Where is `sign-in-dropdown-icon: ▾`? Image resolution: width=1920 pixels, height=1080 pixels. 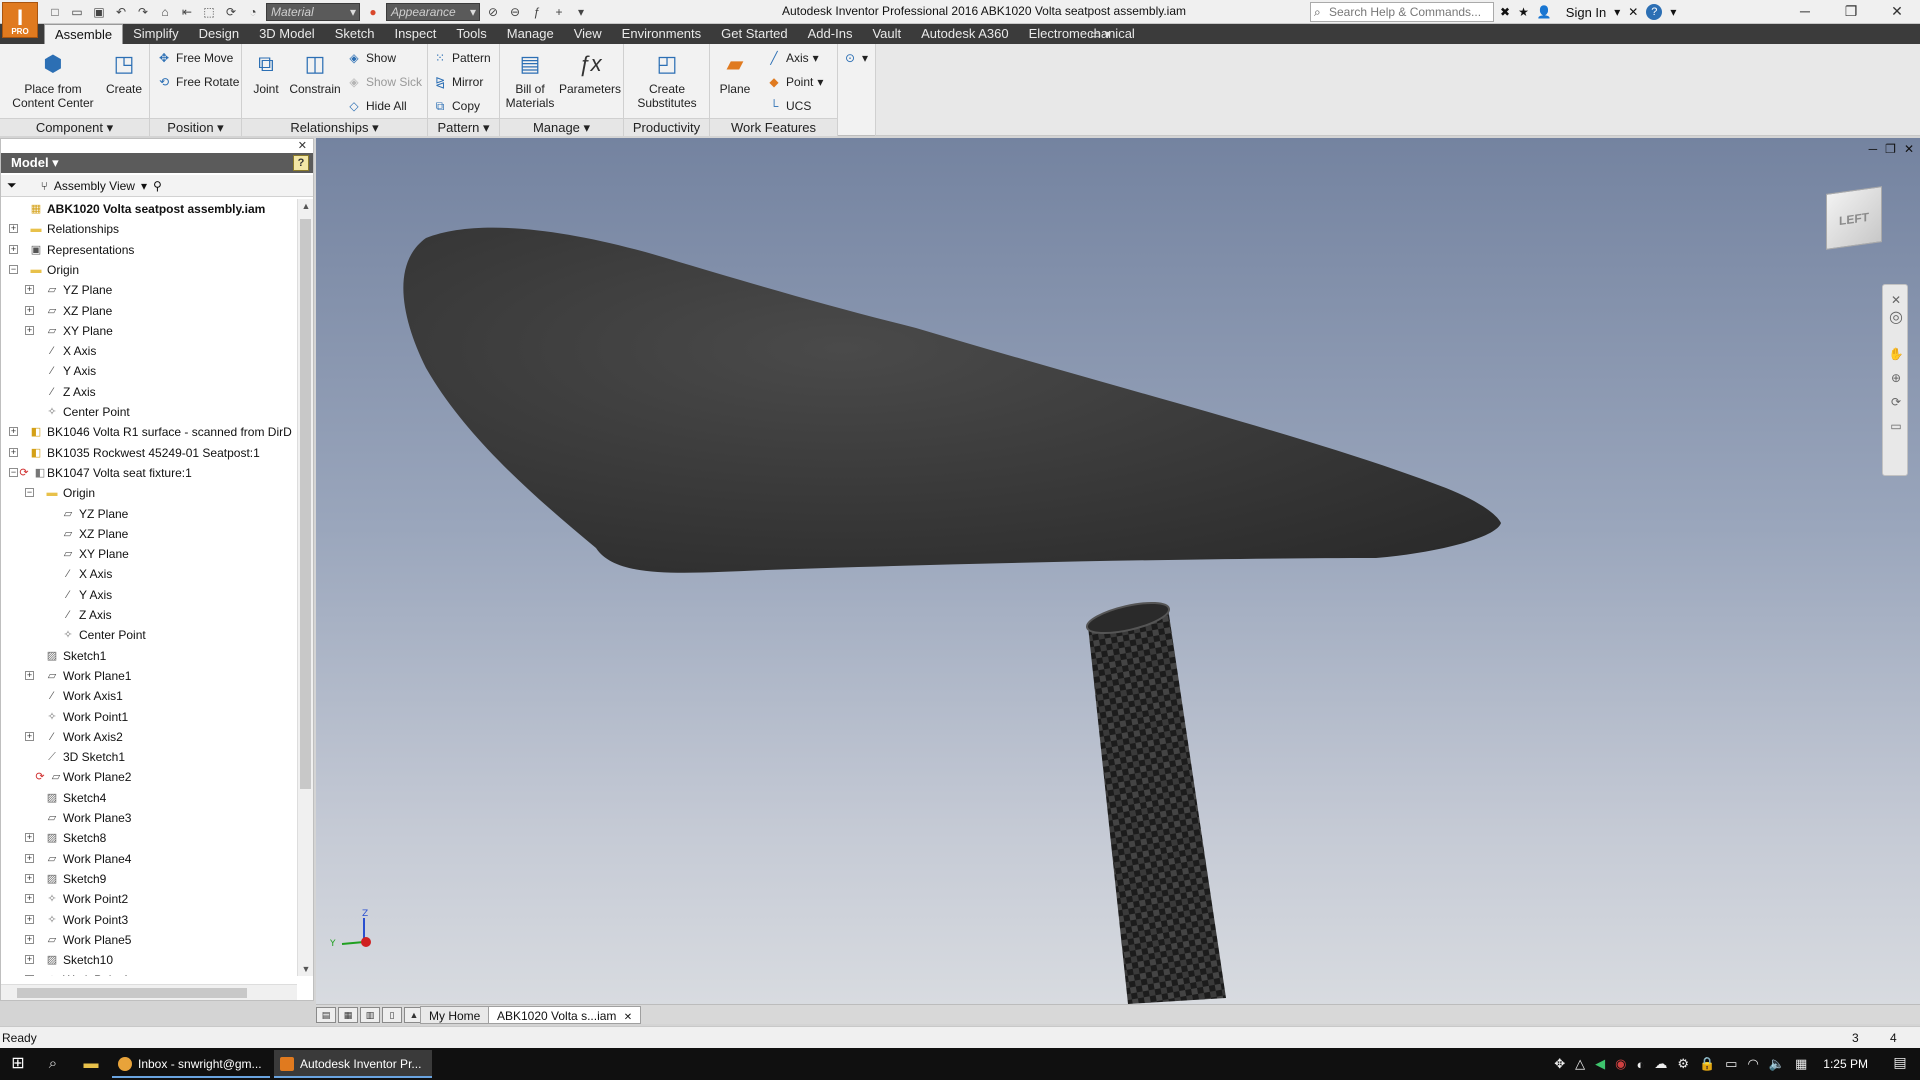
sign-in-dropdown-icon: ▾ is located at coordinates (1617, 12).